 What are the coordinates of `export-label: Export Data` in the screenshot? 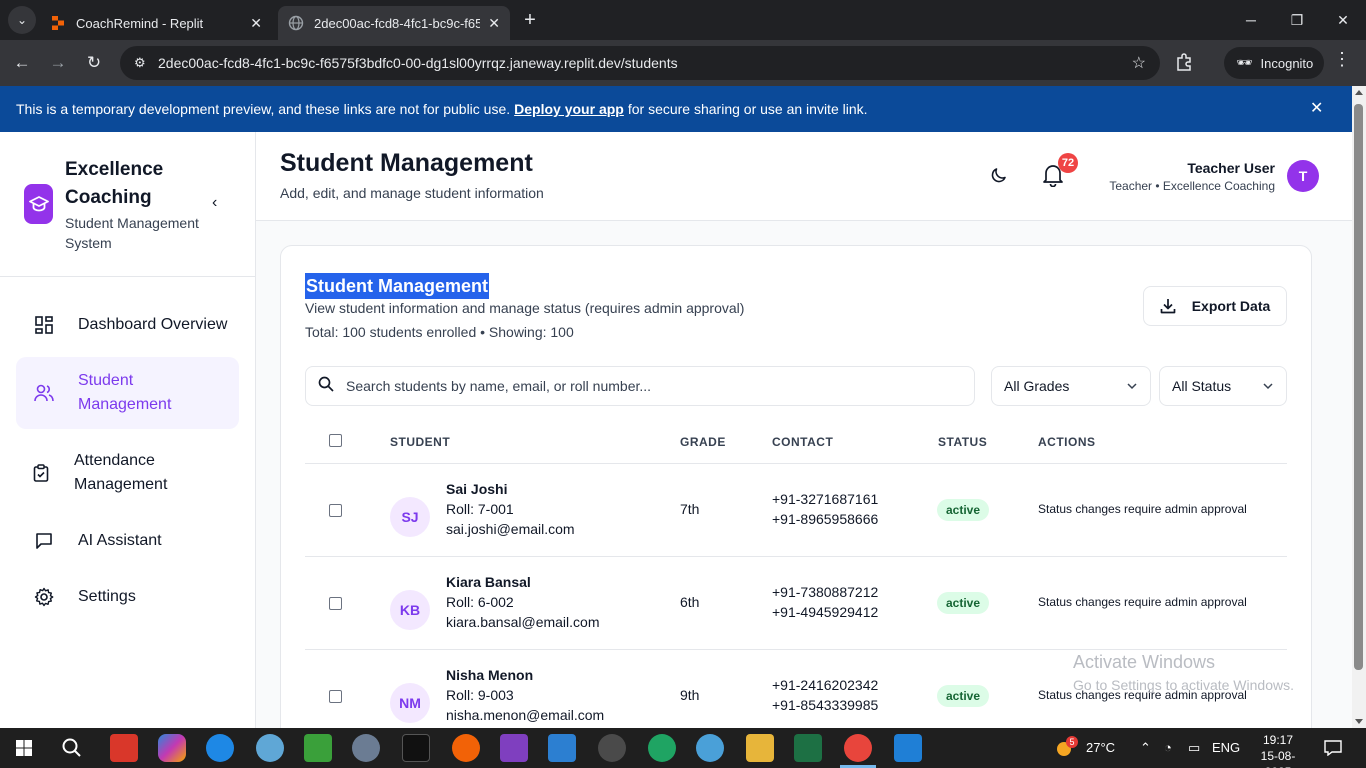 It's located at (1231, 306).